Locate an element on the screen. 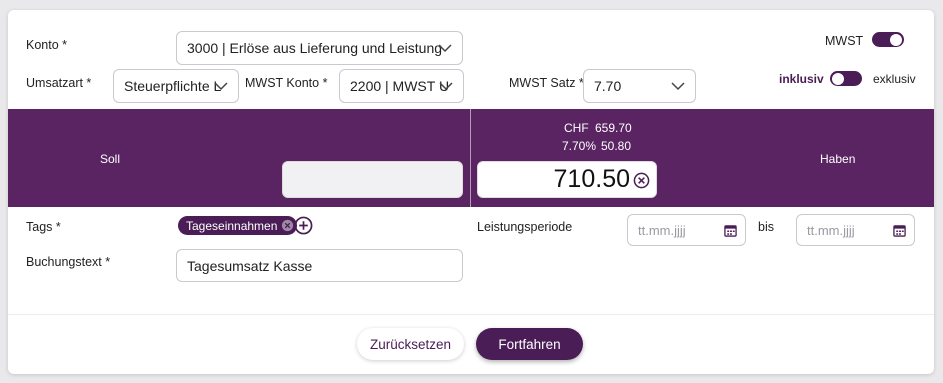 Image resolution: width=943 pixels, height=383 pixels. chf-label: CHF is located at coordinates (576, 128).